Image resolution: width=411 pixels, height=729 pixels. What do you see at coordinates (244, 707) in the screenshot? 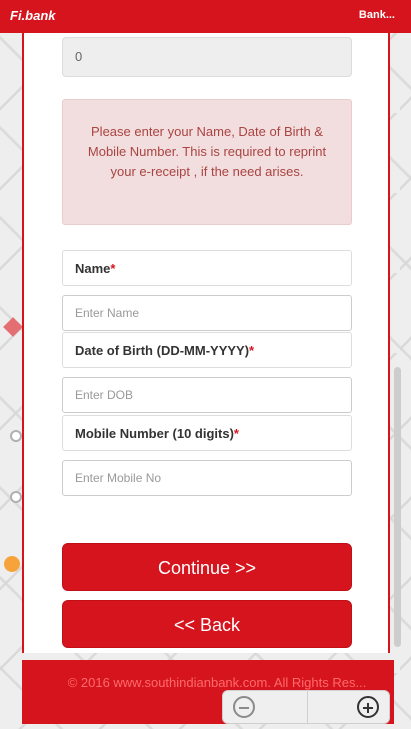
I see `zoom-out-icon` at bounding box center [244, 707].